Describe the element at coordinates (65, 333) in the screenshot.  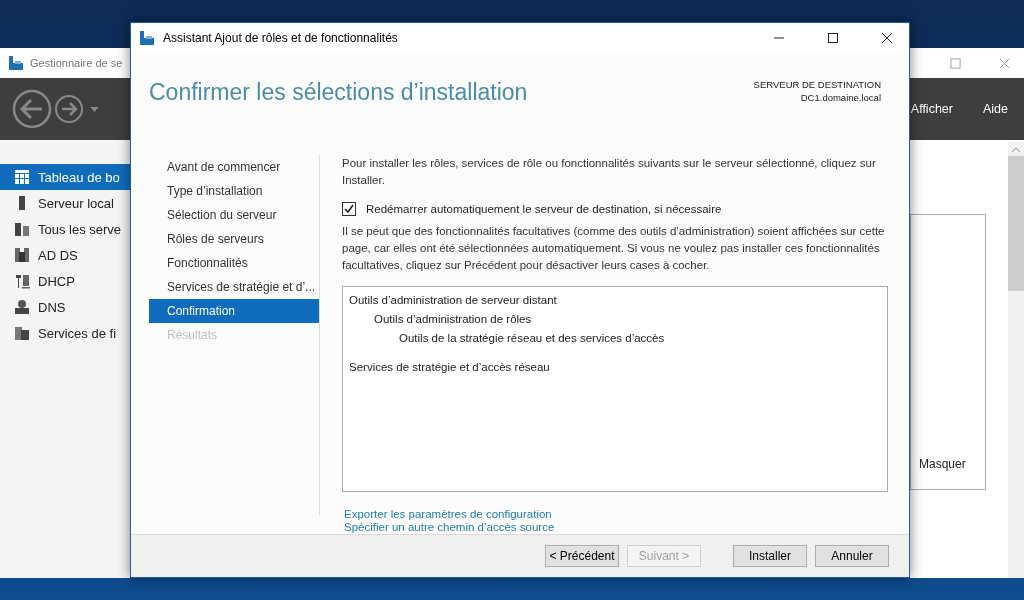
I see `sidebar-item: Services de fi` at that location.